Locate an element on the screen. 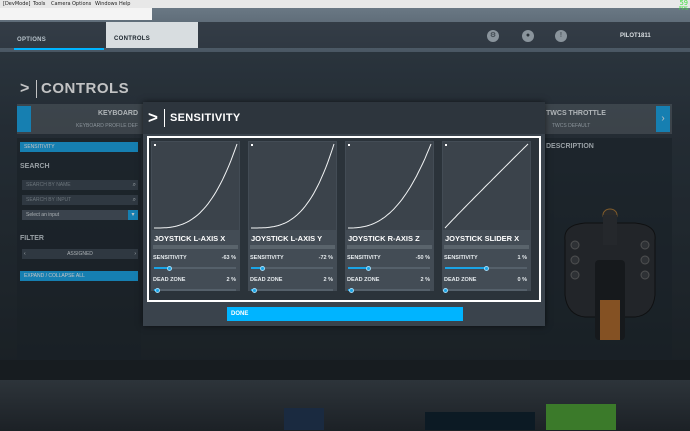 The height and width of the screenshot is (431, 690). modal-chevron-icon: > is located at coordinates (153, 117).